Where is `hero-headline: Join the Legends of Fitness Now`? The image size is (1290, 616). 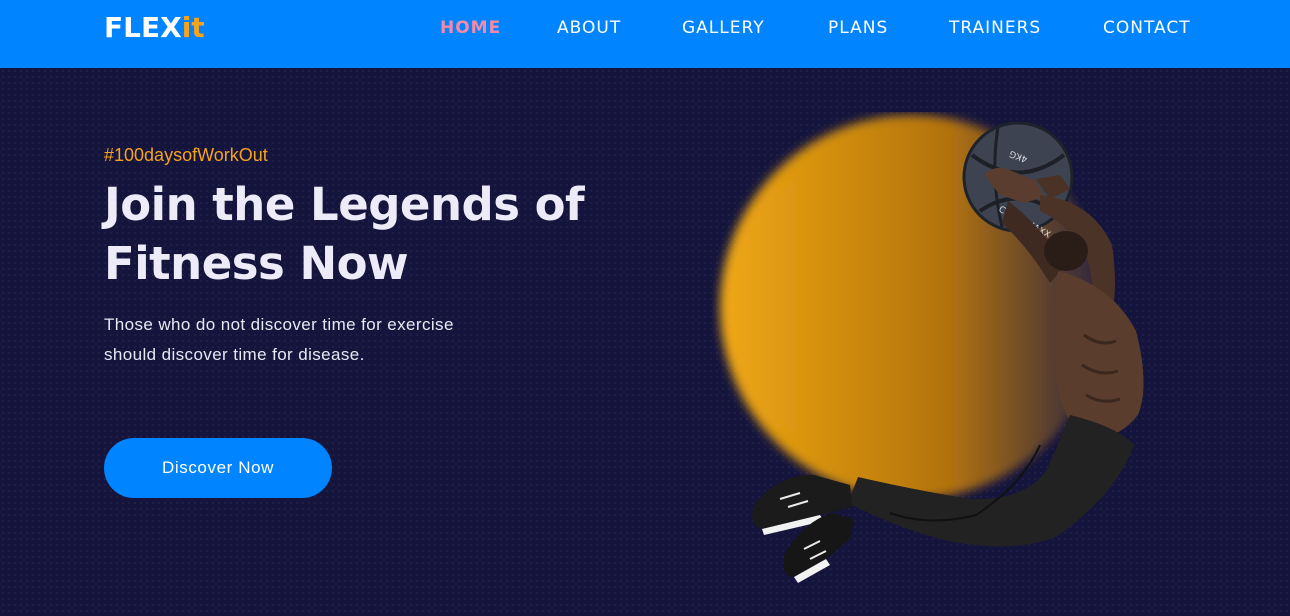 hero-headline: Join the Legends of Fitness Now is located at coordinates (344, 234).